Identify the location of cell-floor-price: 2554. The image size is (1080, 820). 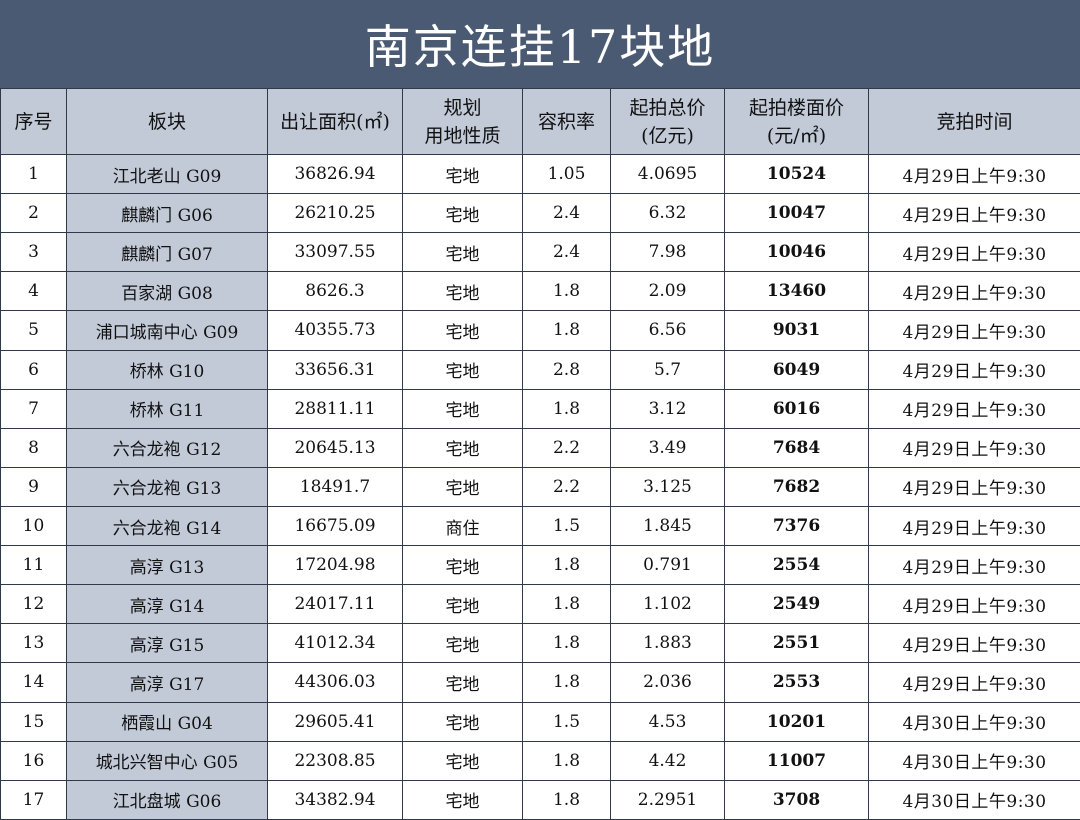
(796, 565).